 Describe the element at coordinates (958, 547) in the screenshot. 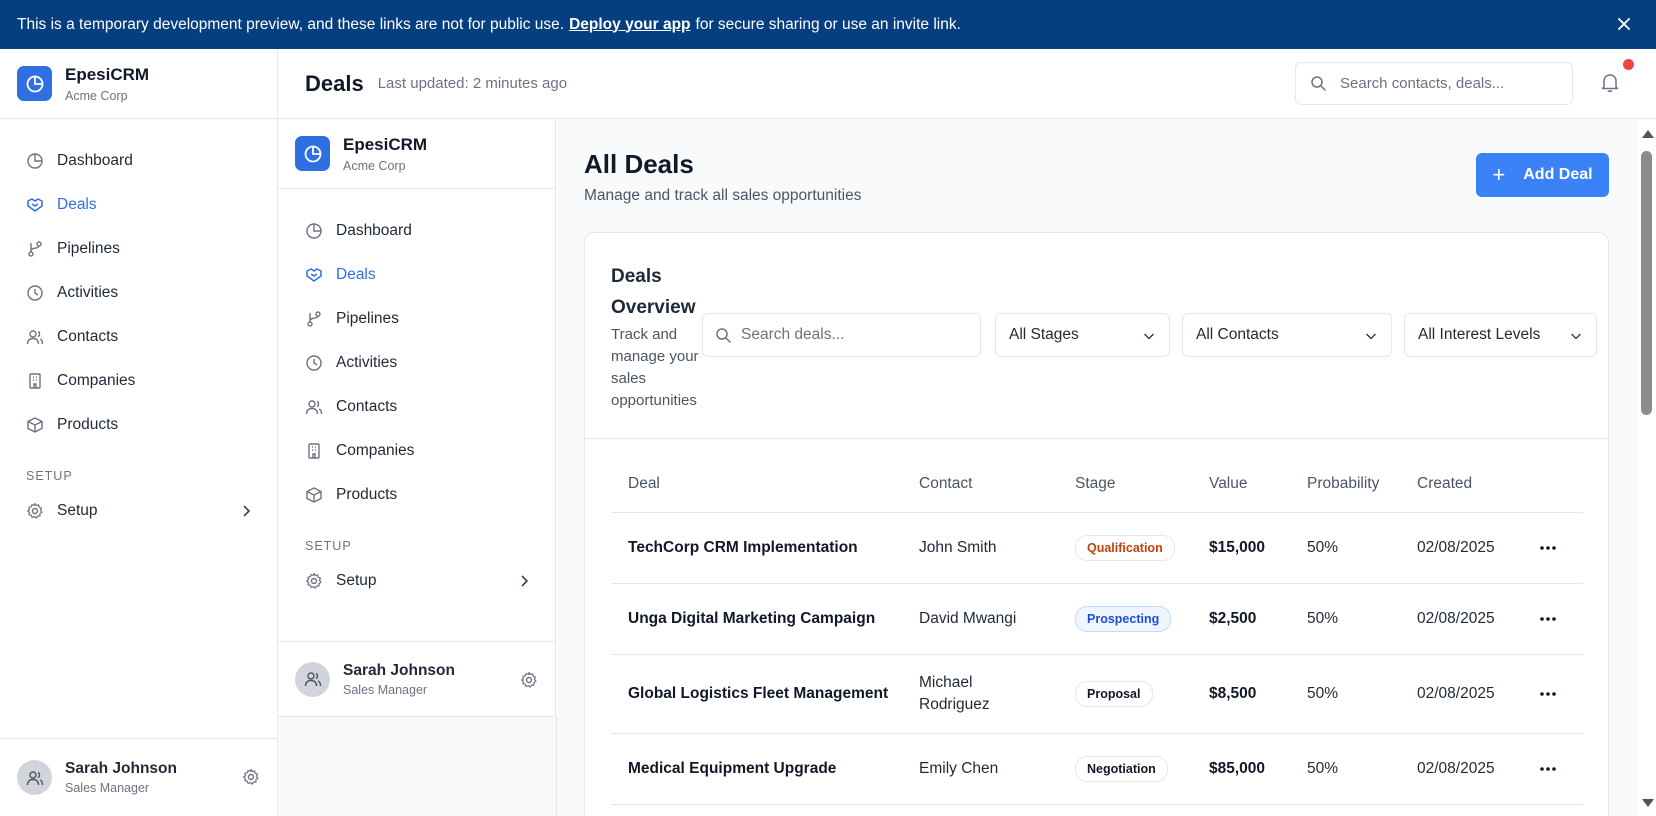

I see `deal-contact: John Smith` at that location.